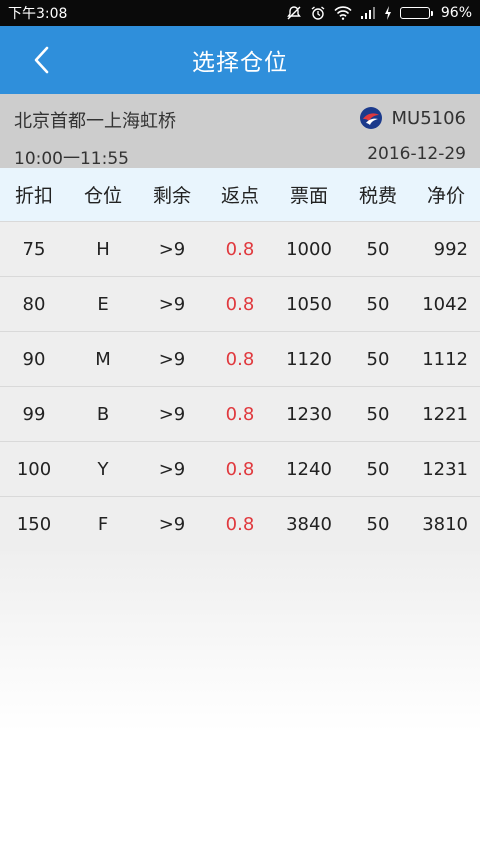 The image size is (480, 853). Describe the element at coordinates (171, 196) in the screenshot. I see `column-header-remaining: 剩余` at that location.